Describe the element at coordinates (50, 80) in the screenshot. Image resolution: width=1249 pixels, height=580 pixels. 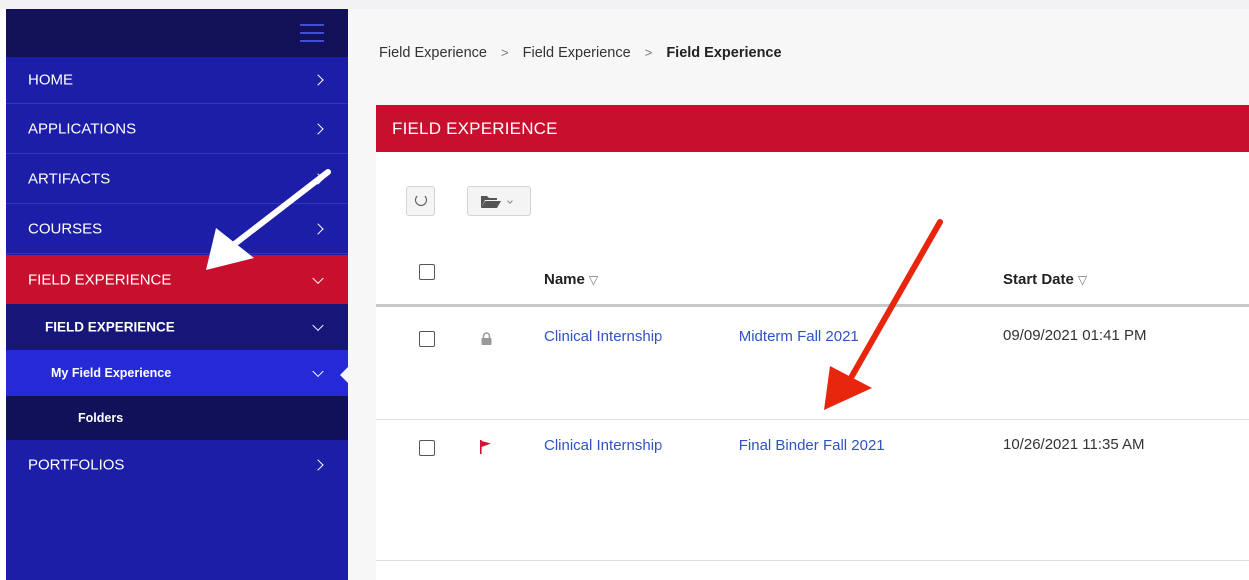
I see `sidebar-item-label: HOME` at that location.